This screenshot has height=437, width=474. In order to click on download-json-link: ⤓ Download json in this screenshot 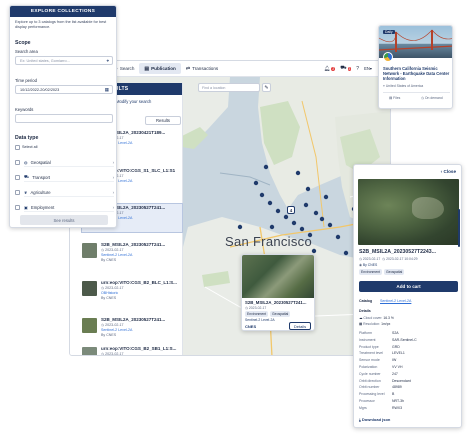, I will do `click(374, 419)`.